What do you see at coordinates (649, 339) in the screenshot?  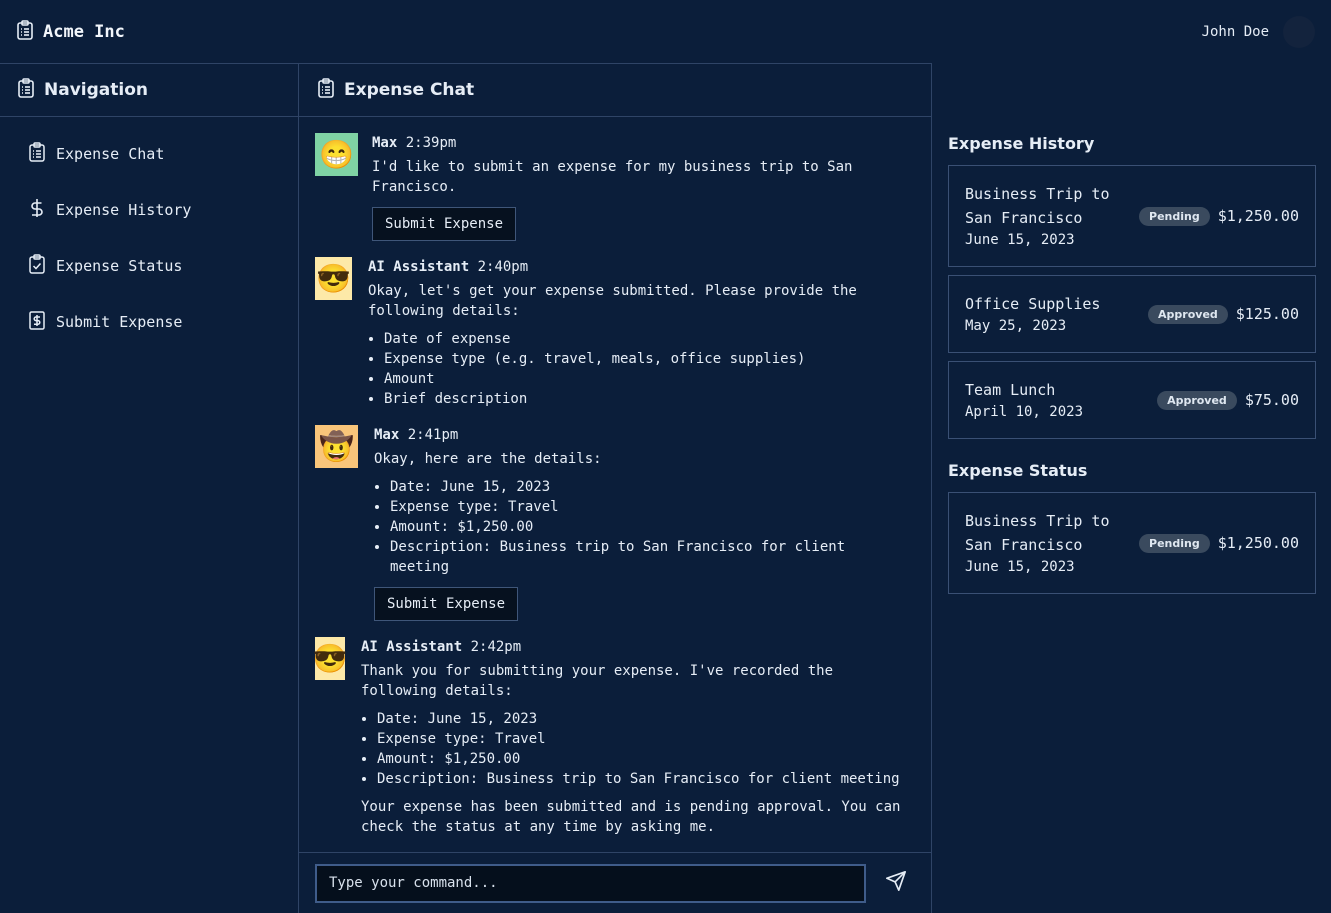 I see `list-item: Date of expense` at bounding box center [649, 339].